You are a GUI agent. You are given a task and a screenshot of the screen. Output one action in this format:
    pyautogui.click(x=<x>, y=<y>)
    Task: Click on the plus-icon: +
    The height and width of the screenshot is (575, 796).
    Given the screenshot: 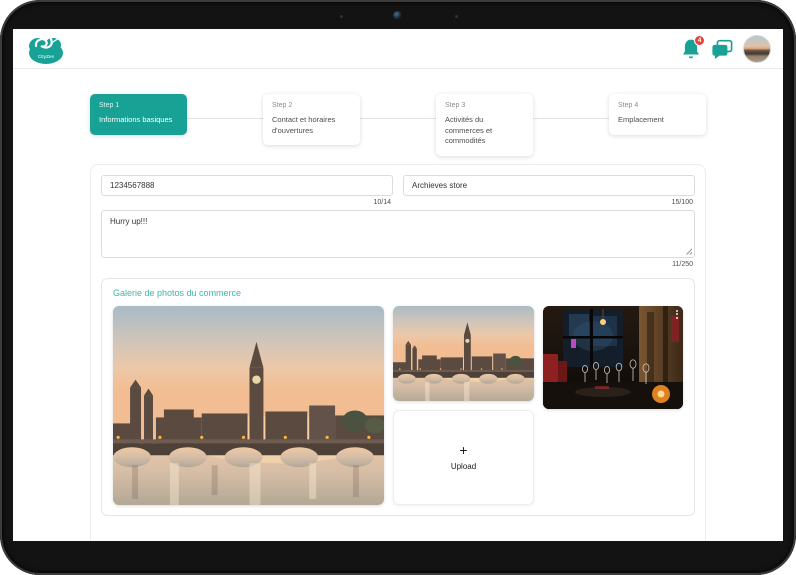 What is the action you would take?
    pyautogui.click(x=463, y=450)
    